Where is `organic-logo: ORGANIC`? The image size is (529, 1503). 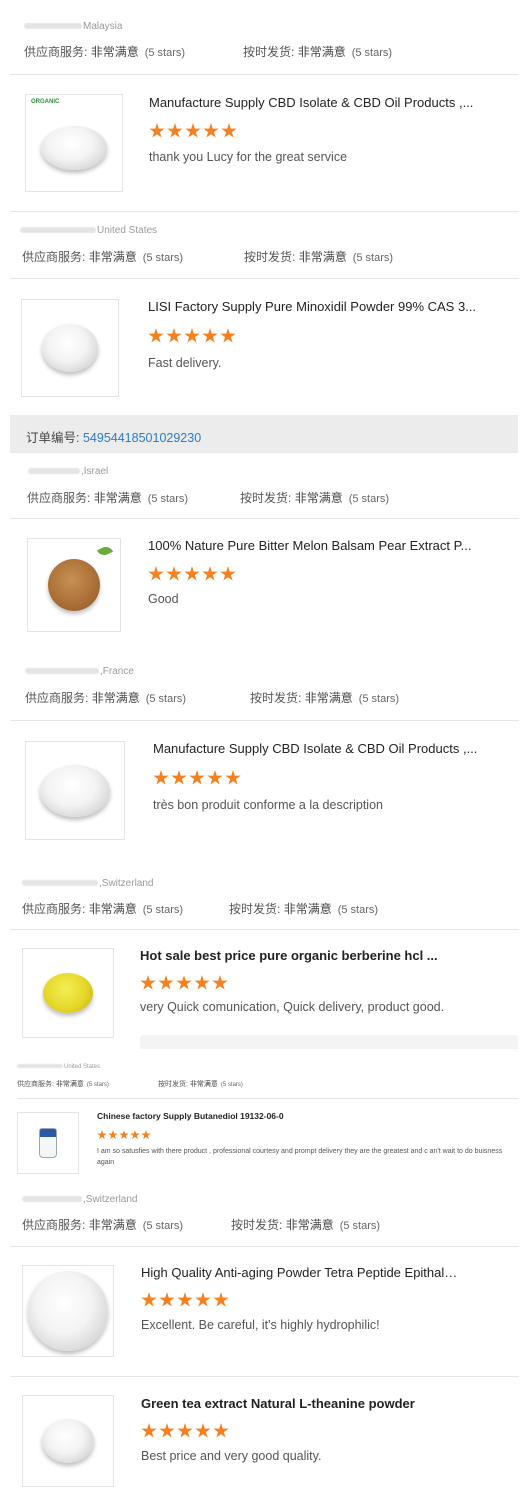 organic-logo: ORGANIC is located at coordinates (45, 102).